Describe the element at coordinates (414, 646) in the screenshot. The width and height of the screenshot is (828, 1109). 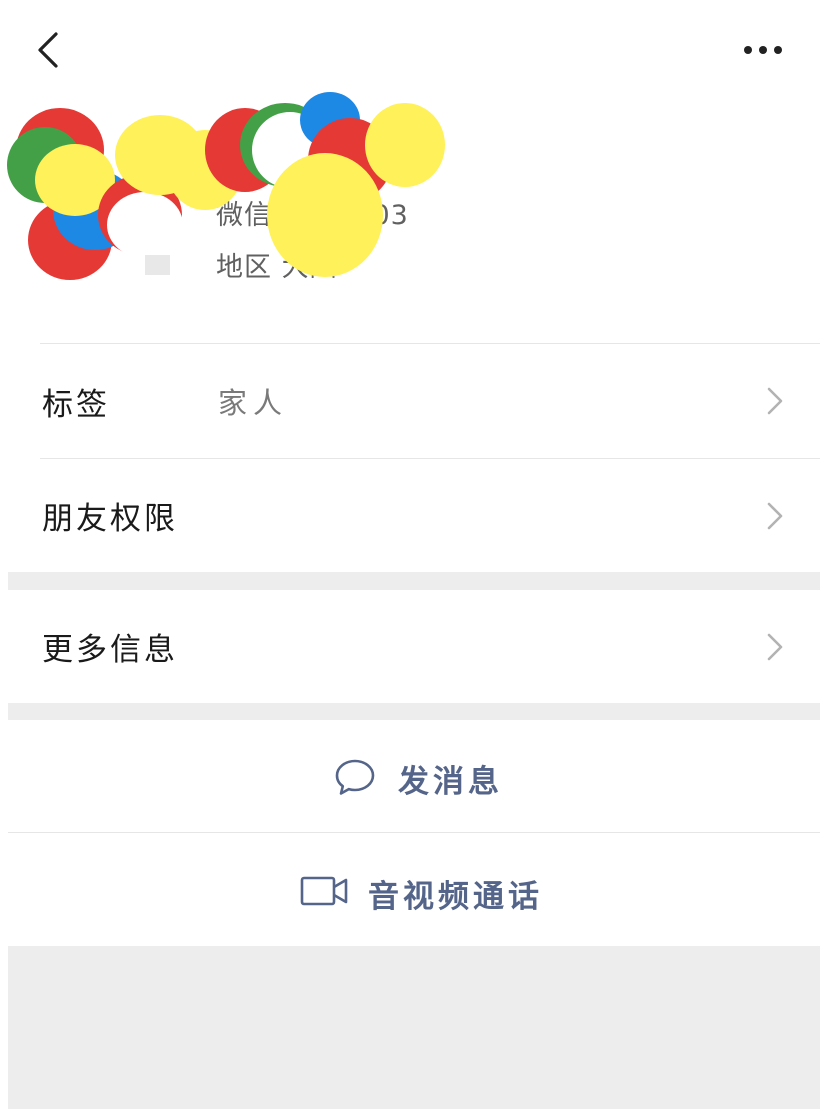
I see `row-more-info: 更多信息` at that location.